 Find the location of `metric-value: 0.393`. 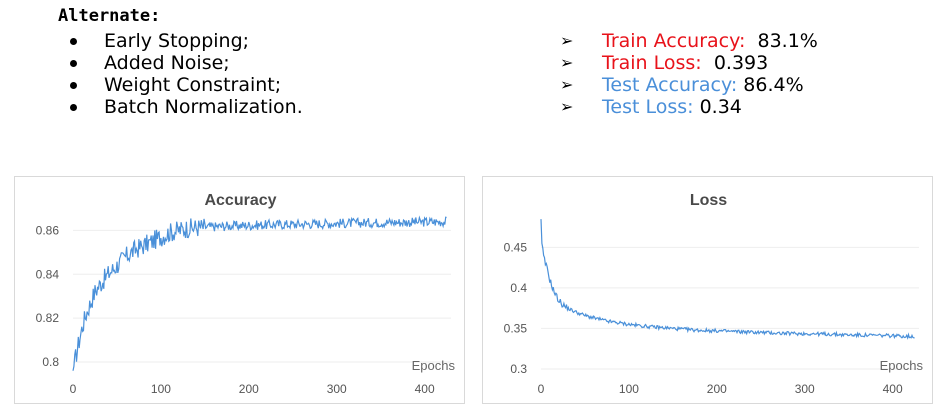

metric-value: 0.393 is located at coordinates (741, 63).